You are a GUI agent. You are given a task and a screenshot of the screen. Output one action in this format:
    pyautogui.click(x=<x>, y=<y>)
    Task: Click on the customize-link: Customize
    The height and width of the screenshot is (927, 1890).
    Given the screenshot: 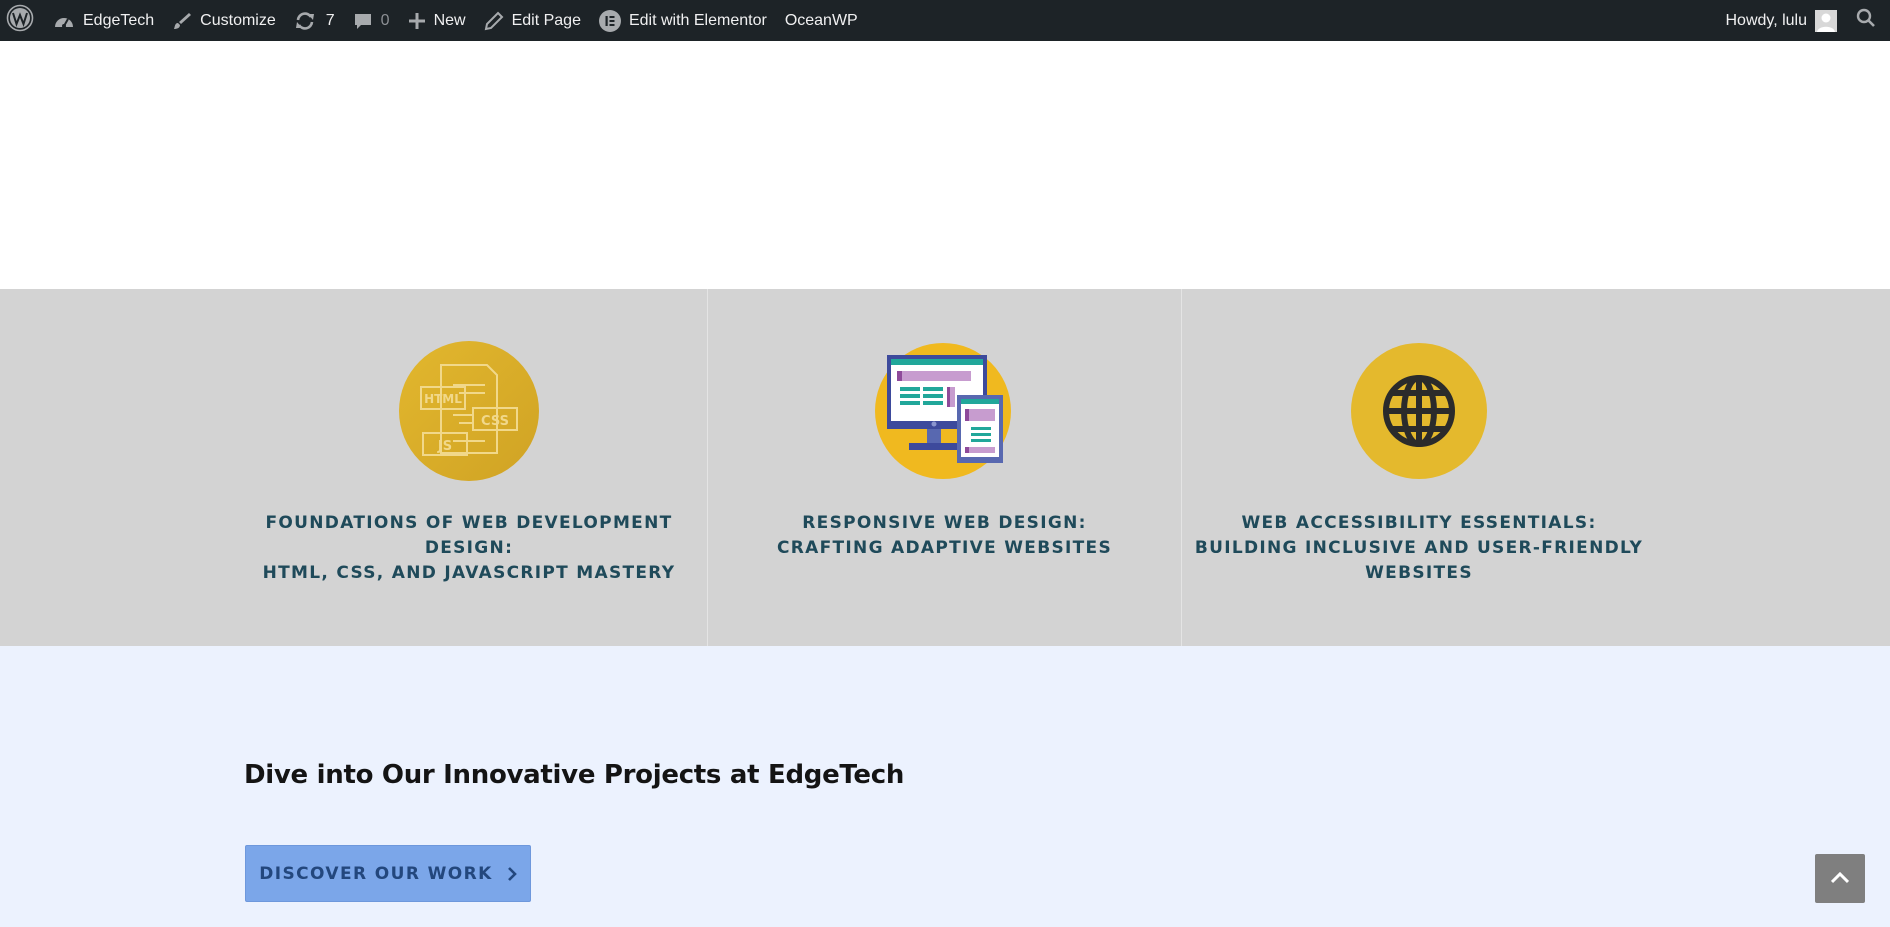 What is the action you would take?
    pyautogui.click(x=224, y=20)
    